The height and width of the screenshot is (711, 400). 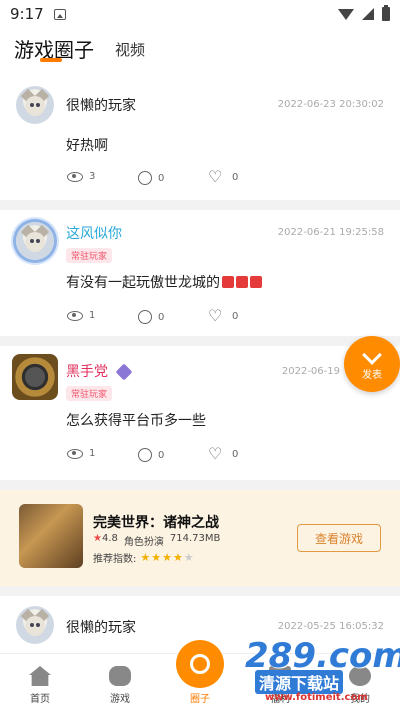 I want to click on top-tabs: 游戏圈子 视频, so click(x=200, y=51).